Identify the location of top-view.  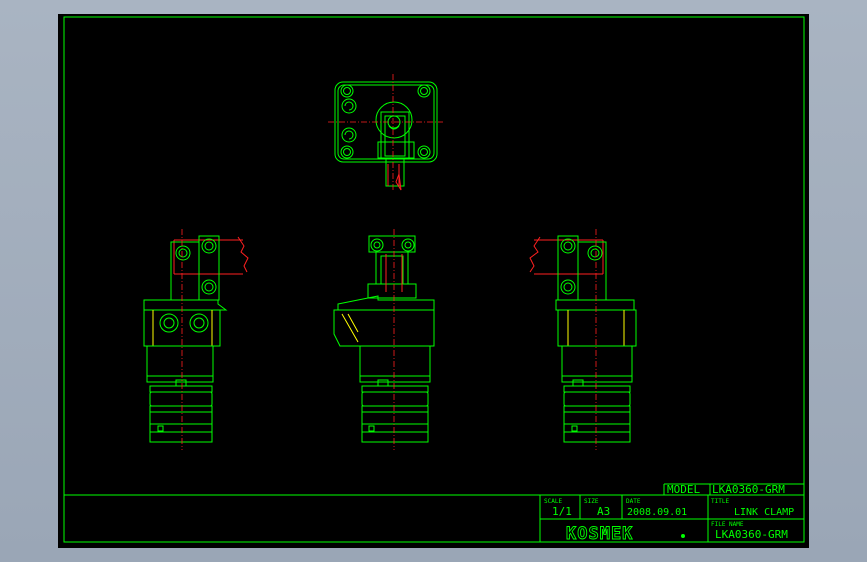
(385, 133).